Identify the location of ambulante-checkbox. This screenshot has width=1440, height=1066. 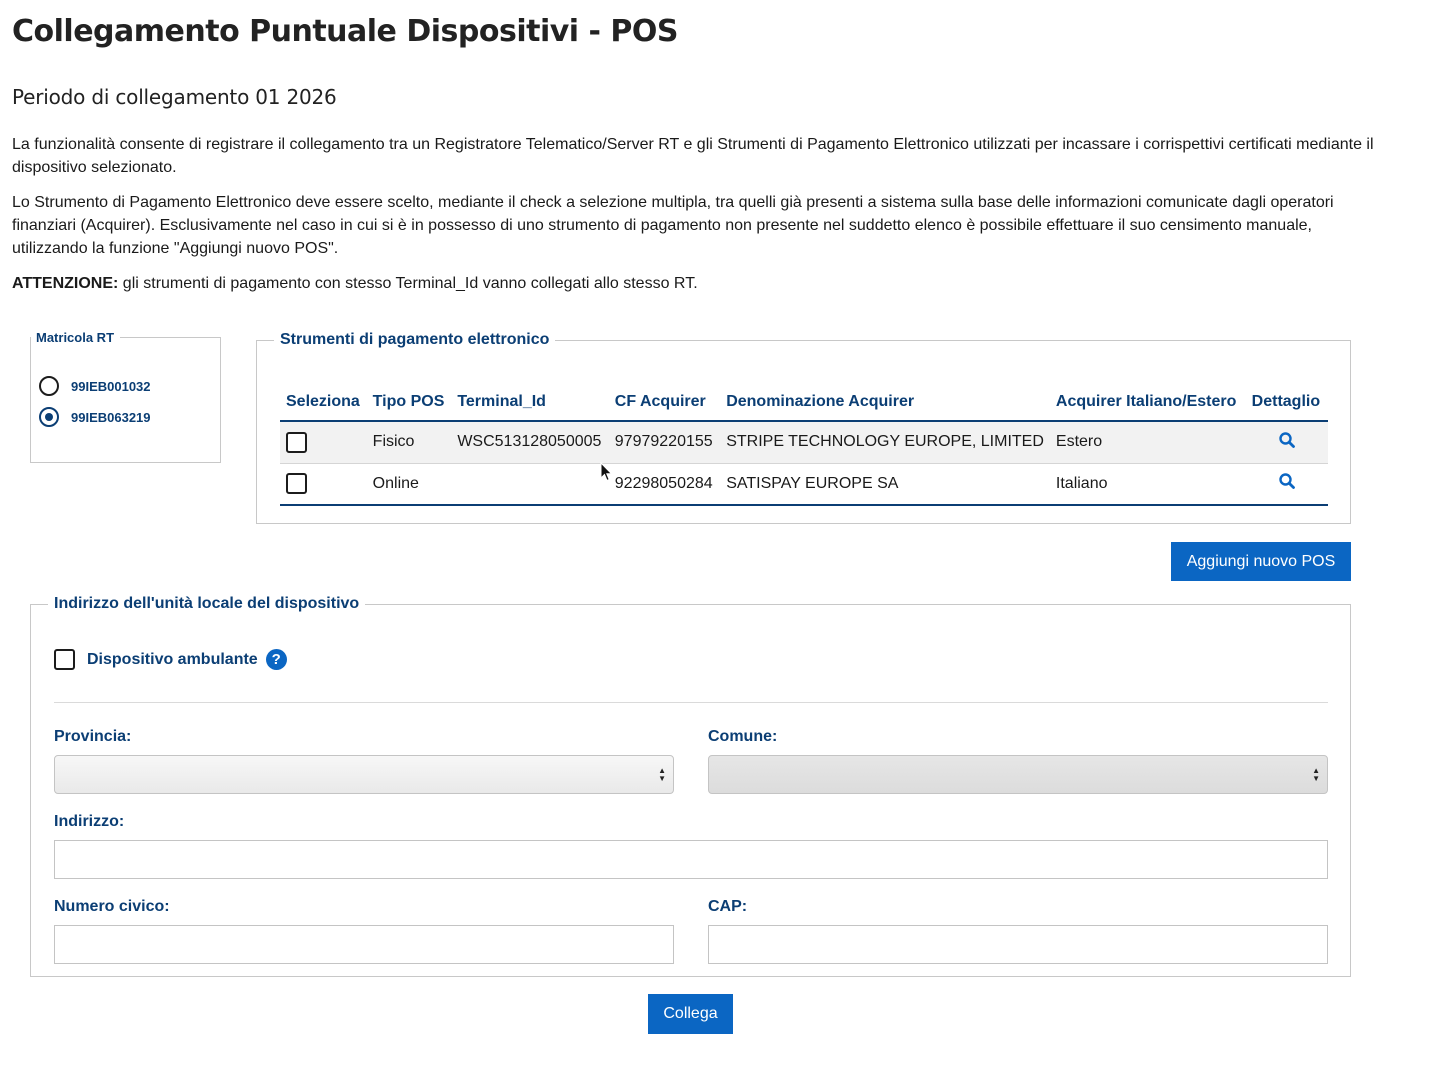
(64, 659).